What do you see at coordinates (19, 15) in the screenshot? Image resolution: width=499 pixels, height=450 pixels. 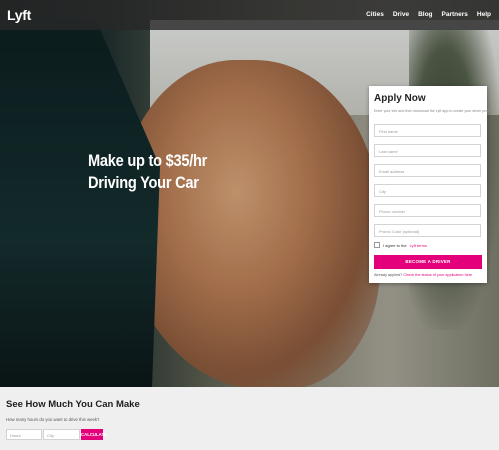 I see `lyft-logo: Lyft` at bounding box center [19, 15].